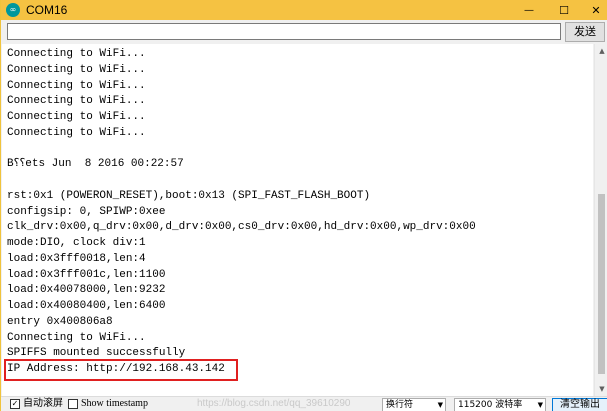  I want to click on output-line: mode:DIO, clock div:1, so click(76, 243).